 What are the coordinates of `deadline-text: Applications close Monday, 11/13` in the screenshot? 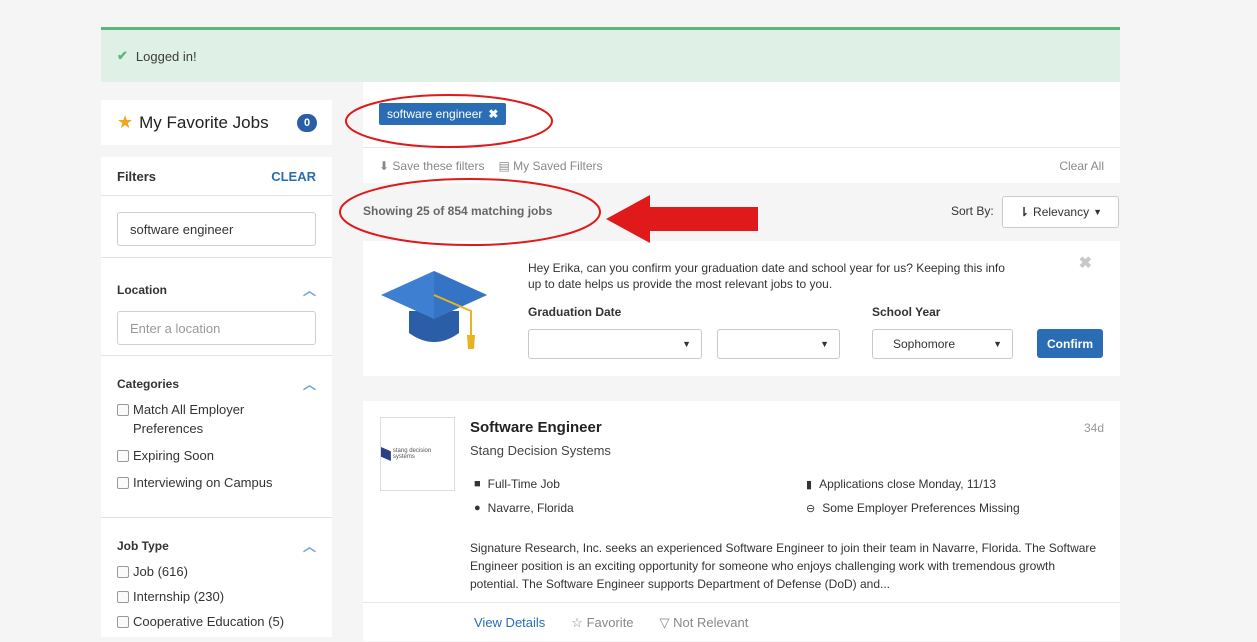 It's located at (908, 484).